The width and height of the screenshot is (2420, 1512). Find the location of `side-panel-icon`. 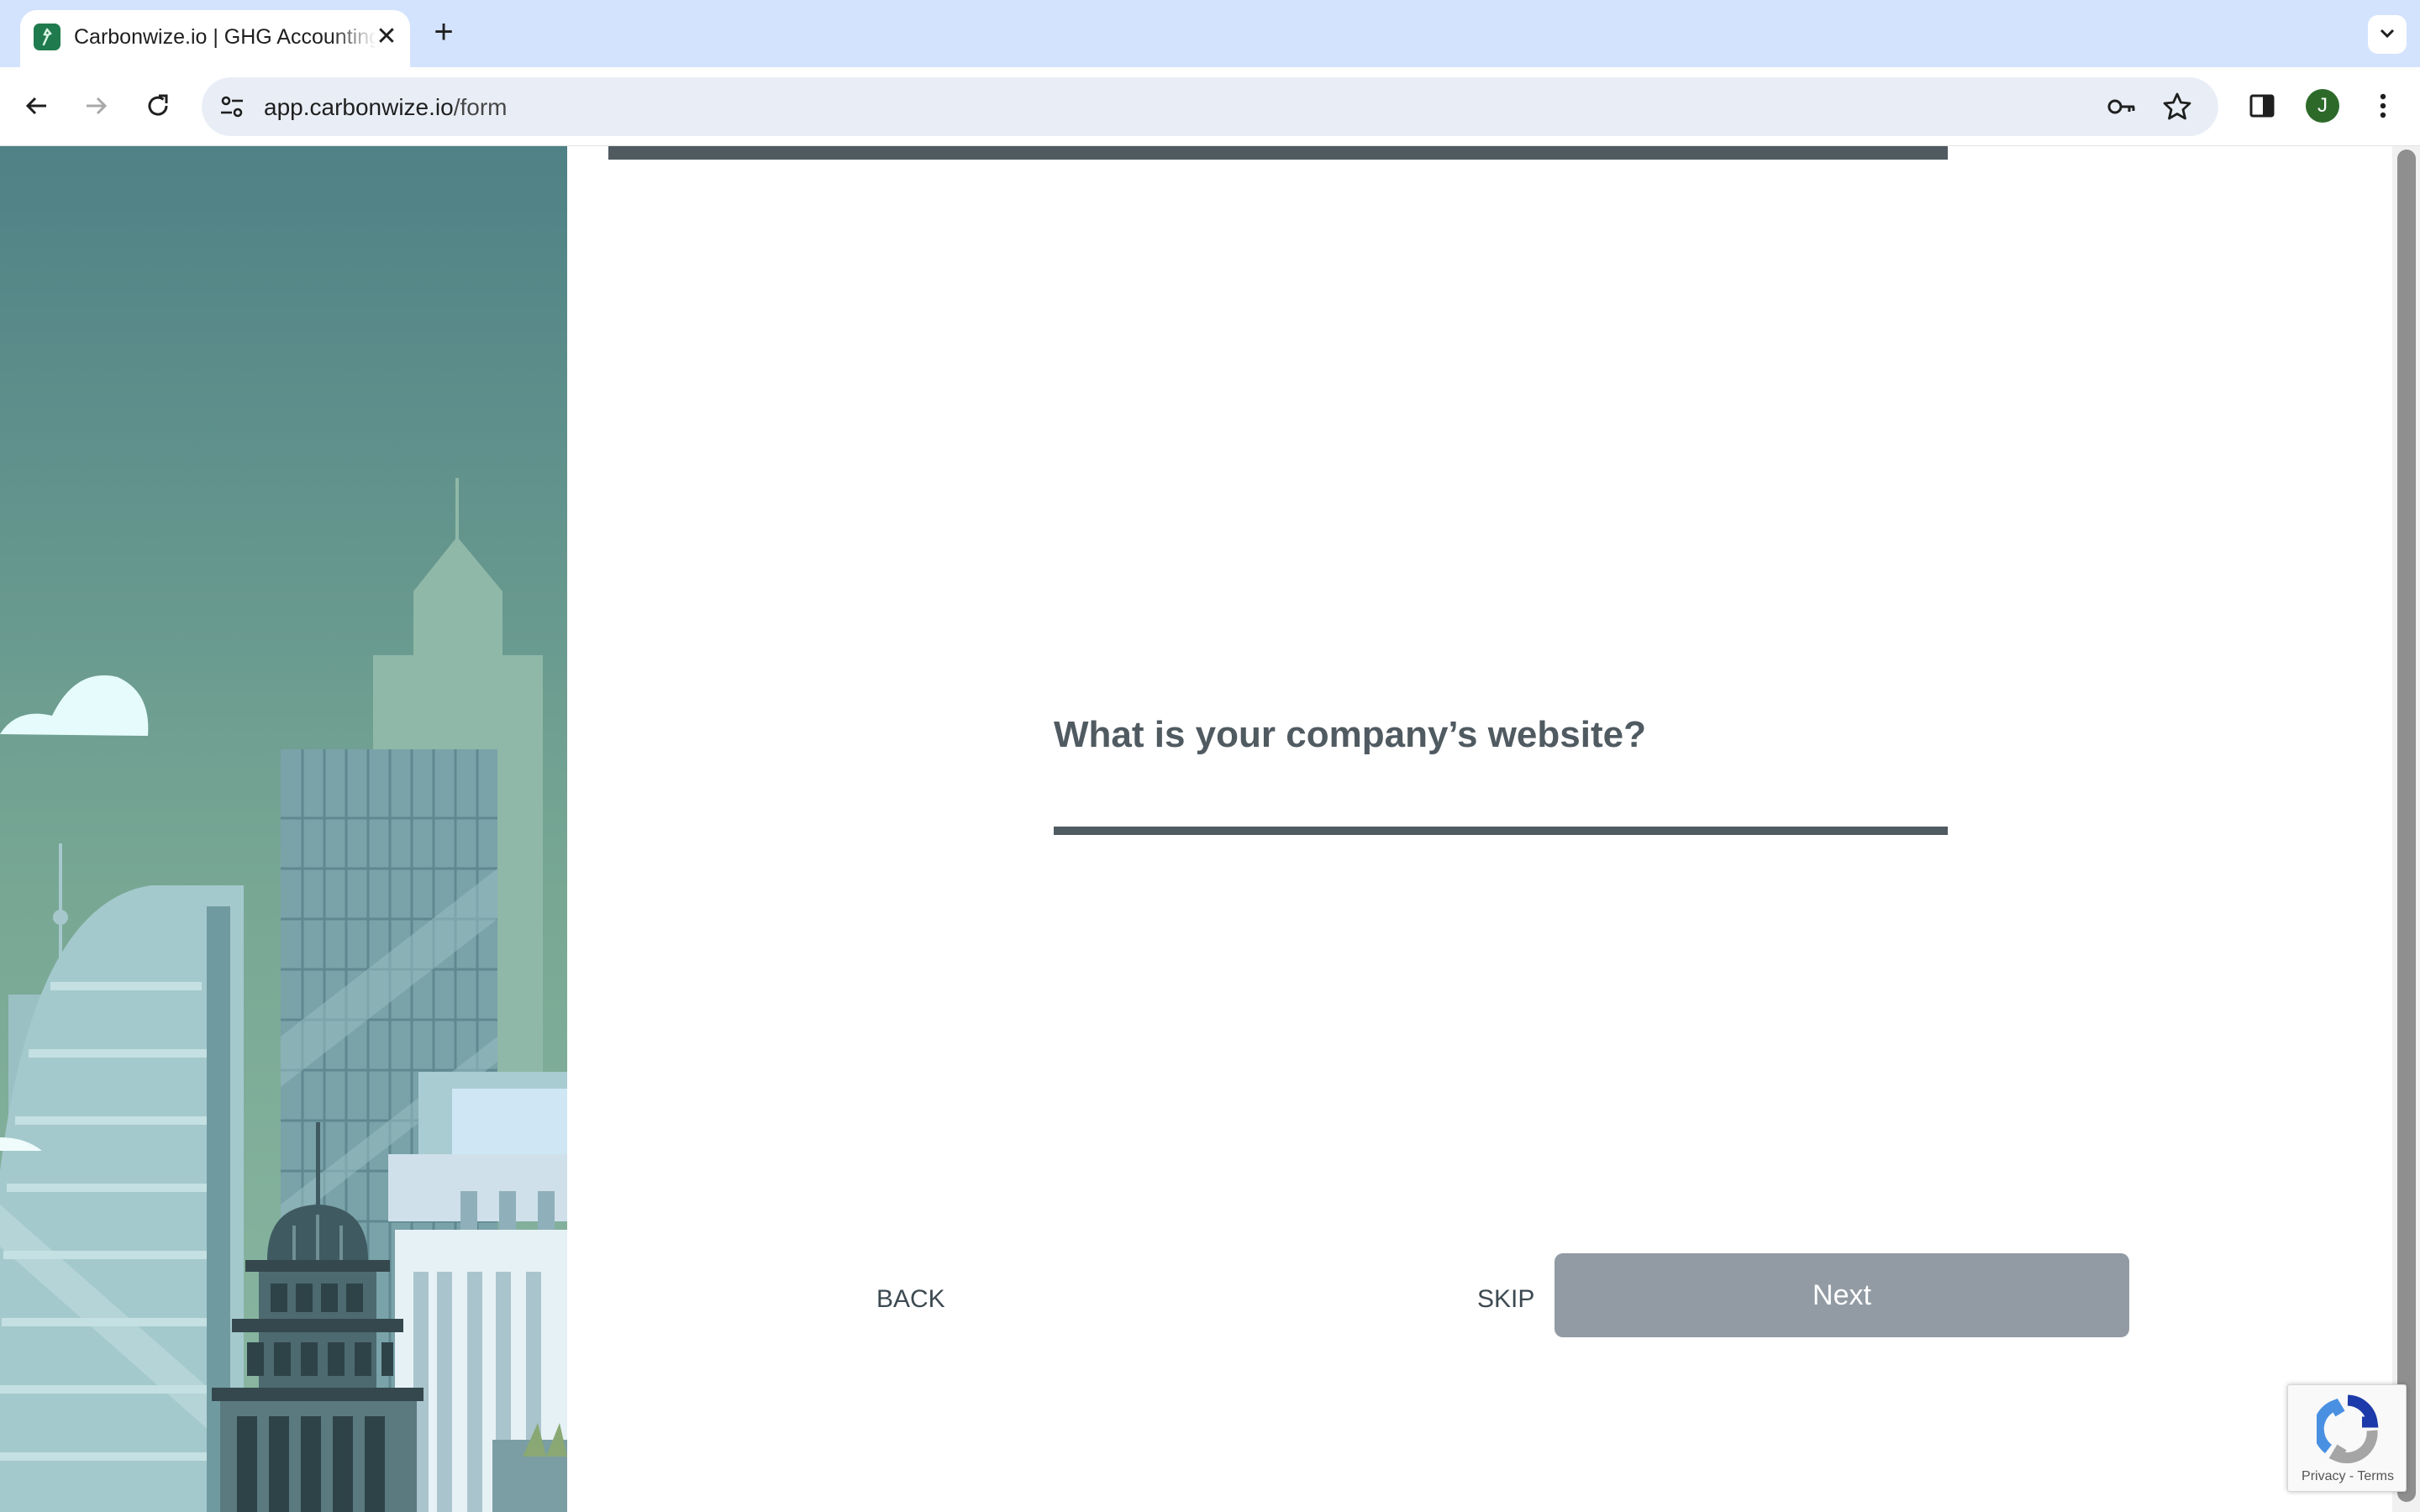

side-panel-icon is located at coordinates (2262, 106).